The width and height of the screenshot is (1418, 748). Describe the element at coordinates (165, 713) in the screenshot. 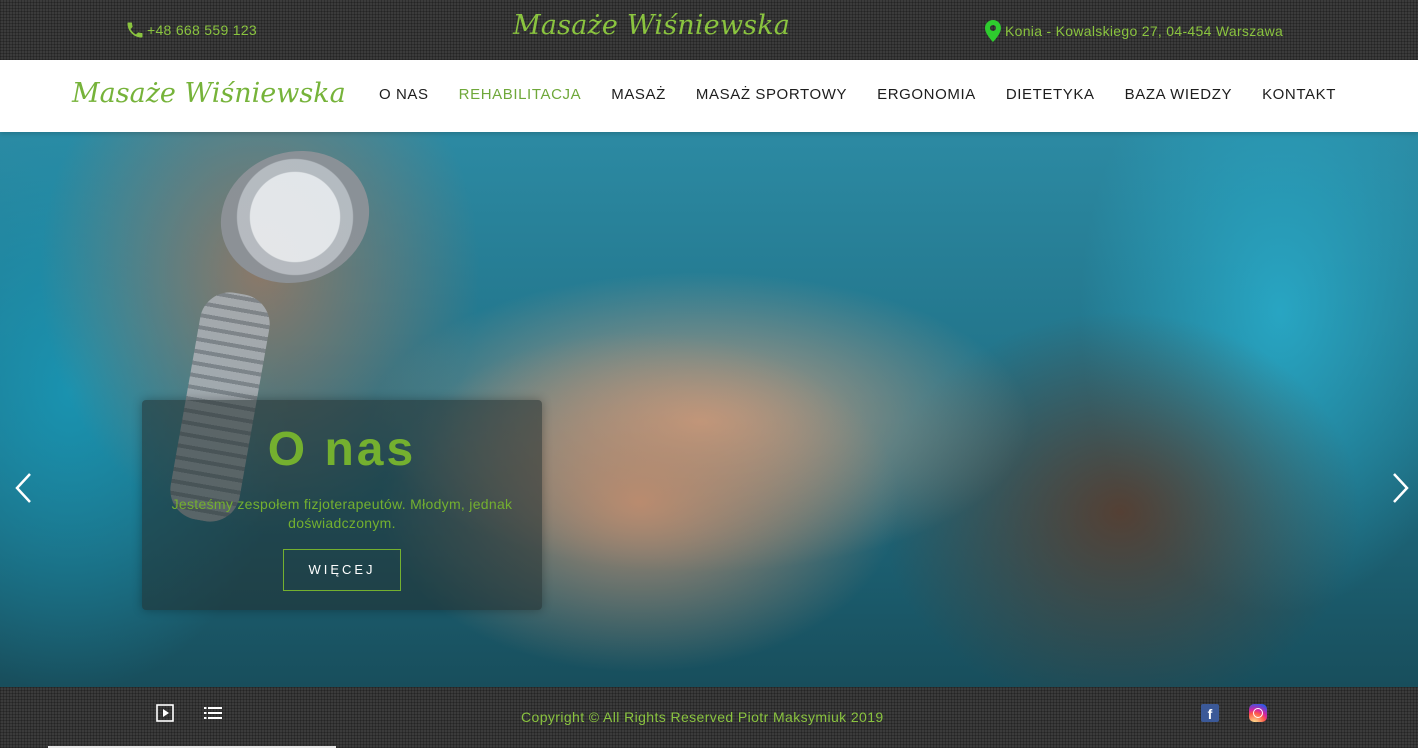

I see `play-icon` at that location.